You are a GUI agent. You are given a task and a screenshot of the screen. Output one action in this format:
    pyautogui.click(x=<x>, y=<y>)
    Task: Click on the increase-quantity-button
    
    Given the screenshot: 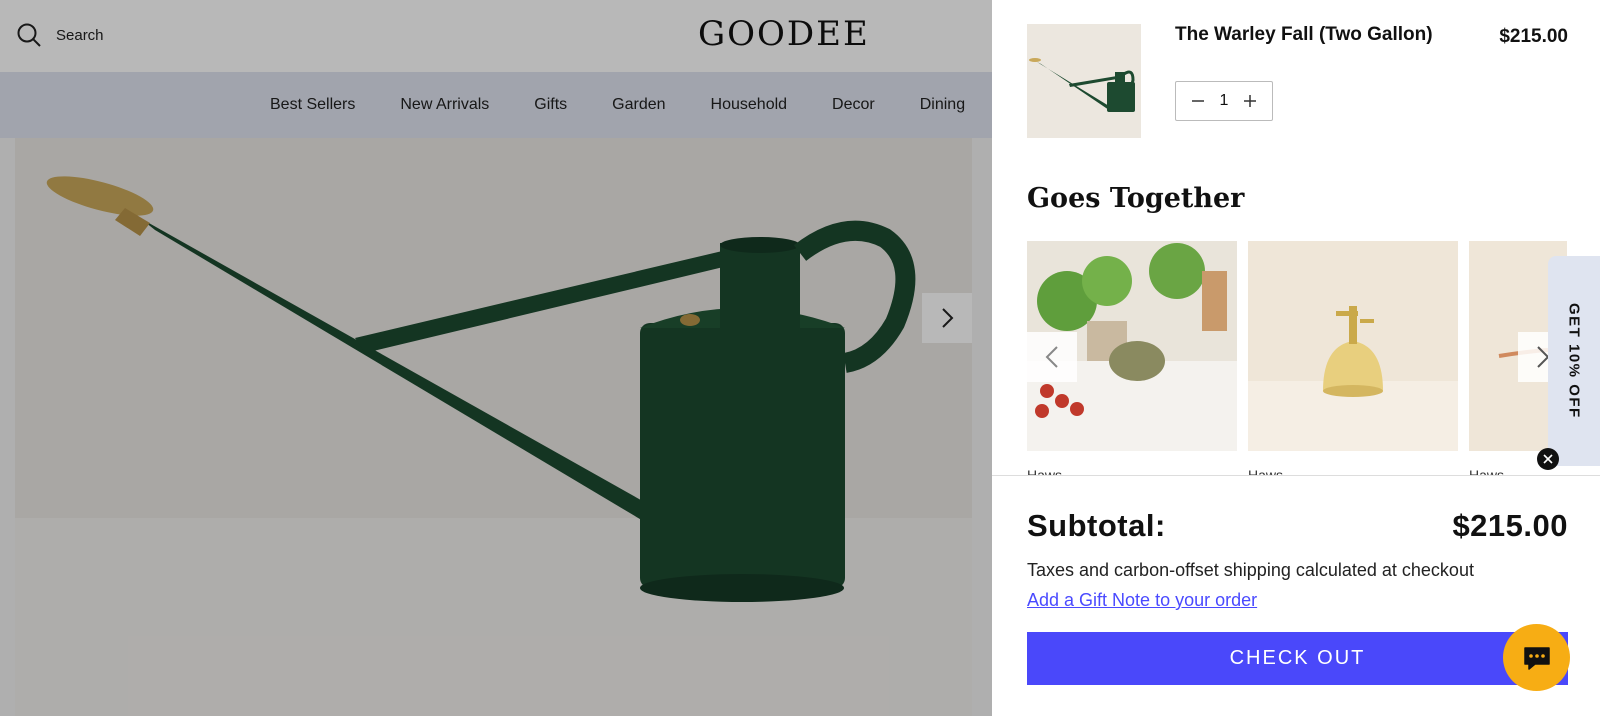 What is the action you would take?
    pyautogui.click(x=1250, y=101)
    